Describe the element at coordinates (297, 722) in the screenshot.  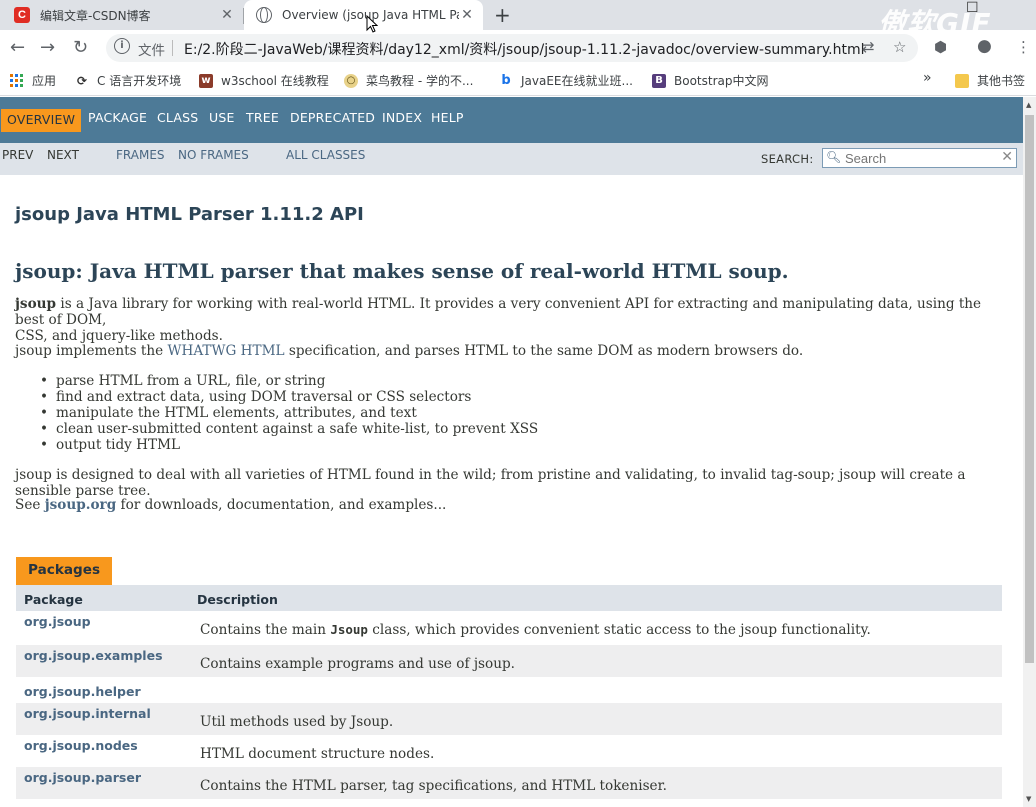
I see `package-description: Util methods used by Jsoup.` at that location.